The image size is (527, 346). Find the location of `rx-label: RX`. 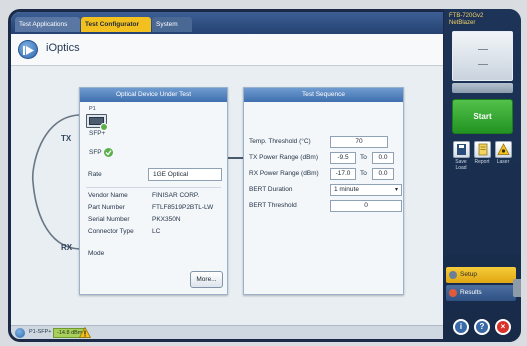

rx-label: RX is located at coordinates (67, 247).